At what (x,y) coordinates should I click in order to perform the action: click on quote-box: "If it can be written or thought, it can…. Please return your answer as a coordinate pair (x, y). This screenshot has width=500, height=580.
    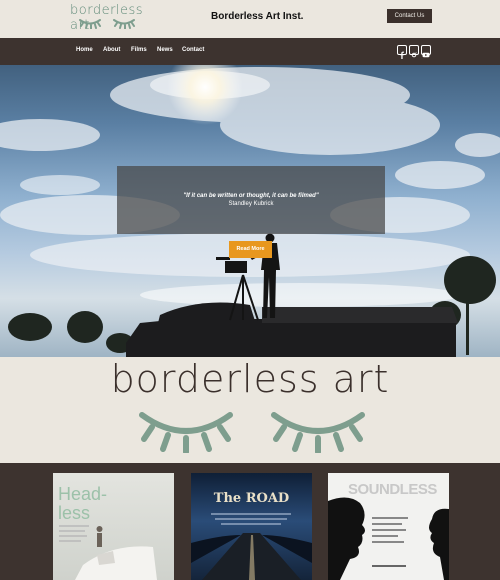
    Looking at the image, I should click on (251, 200).